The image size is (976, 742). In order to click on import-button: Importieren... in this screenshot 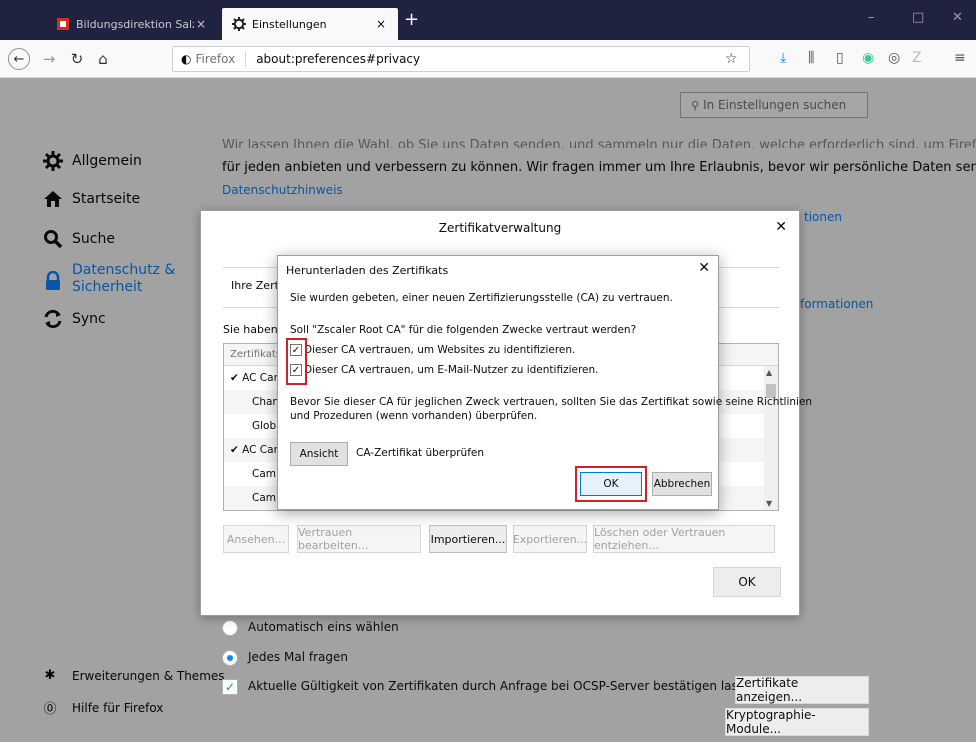, I will do `click(468, 539)`.